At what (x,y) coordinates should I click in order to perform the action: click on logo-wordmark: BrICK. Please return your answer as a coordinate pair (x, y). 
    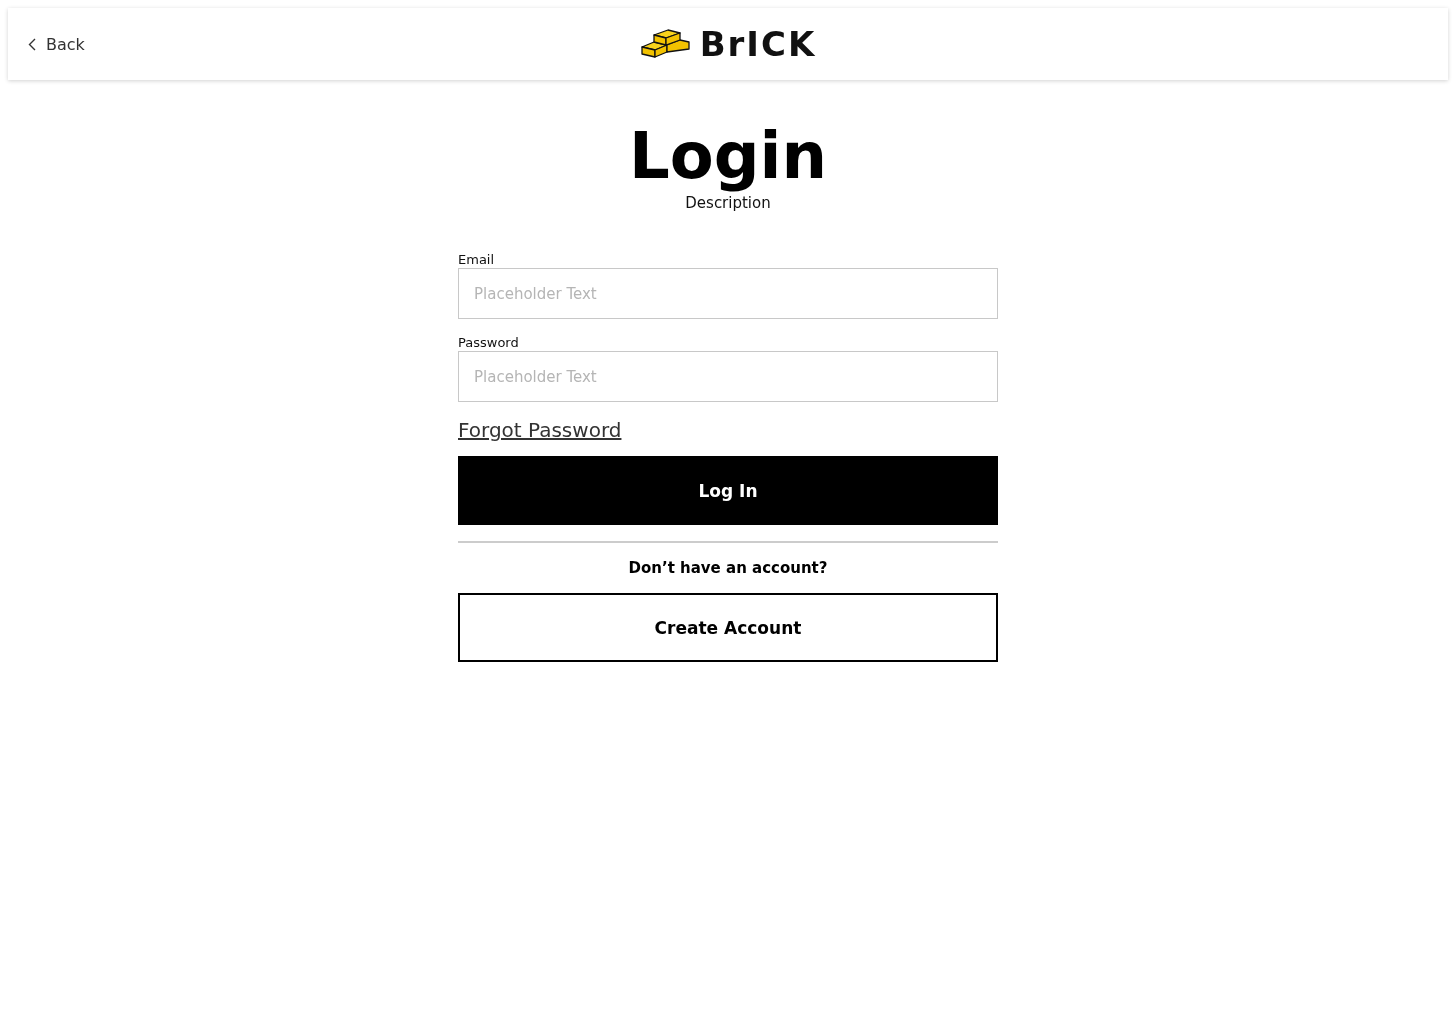
    Looking at the image, I should click on (758, 44).